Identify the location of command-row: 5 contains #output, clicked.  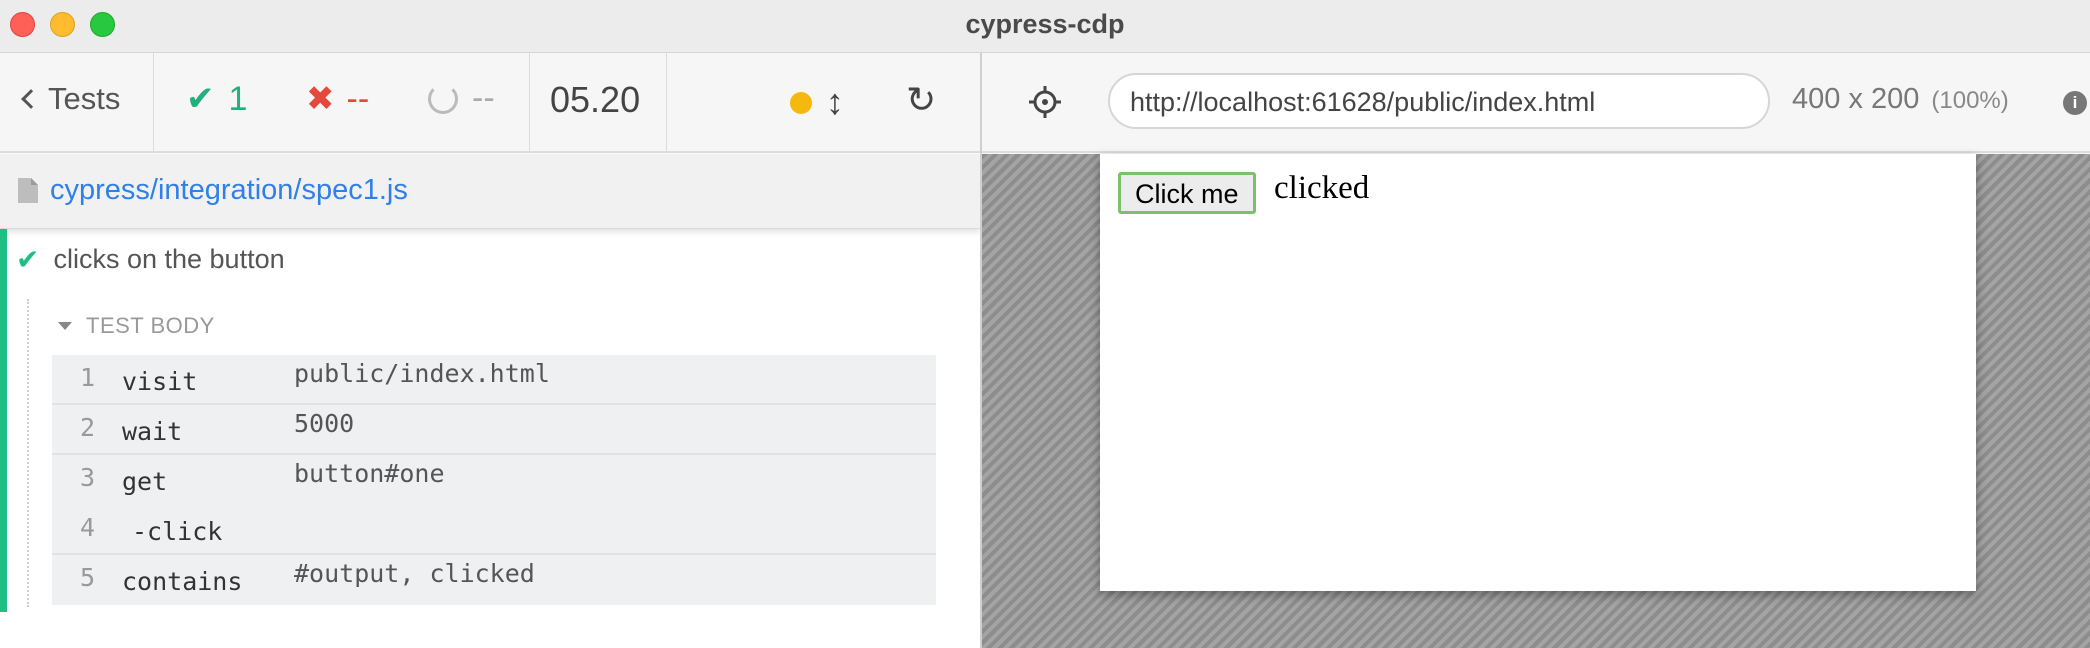
(494, 580).